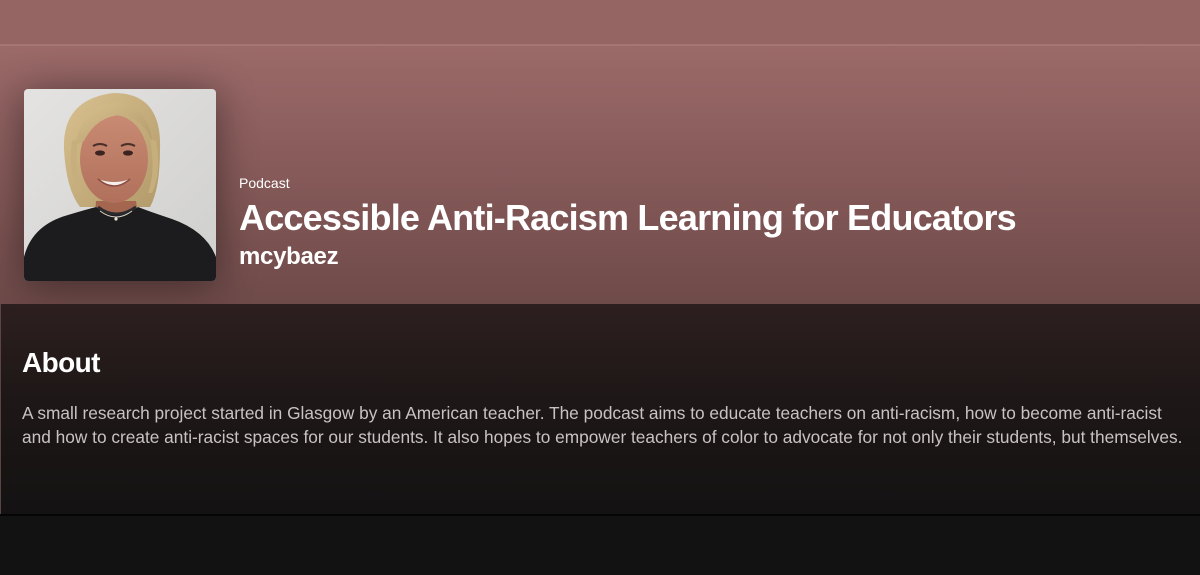 The height and width of the screenshot is (575, 1200). I want to click on top-bar-background, so click(600, 22).